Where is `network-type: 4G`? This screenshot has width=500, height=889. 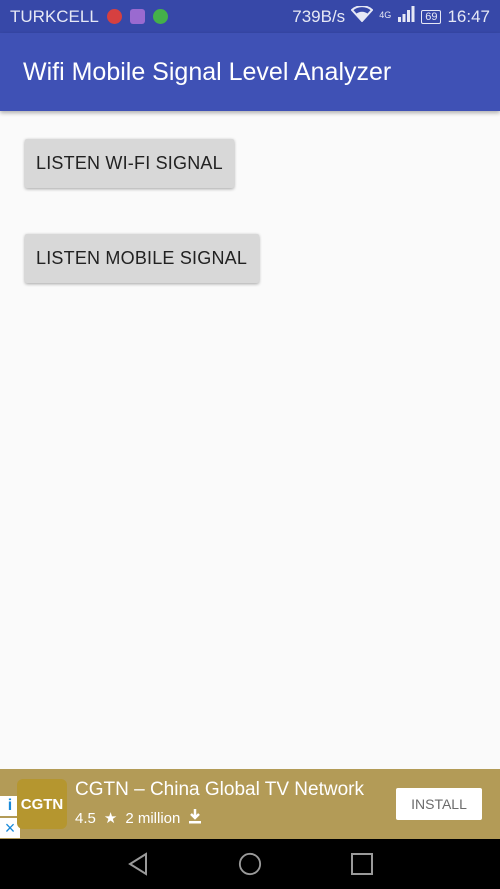
network-type: 4G is located at coordinates (385, 15).